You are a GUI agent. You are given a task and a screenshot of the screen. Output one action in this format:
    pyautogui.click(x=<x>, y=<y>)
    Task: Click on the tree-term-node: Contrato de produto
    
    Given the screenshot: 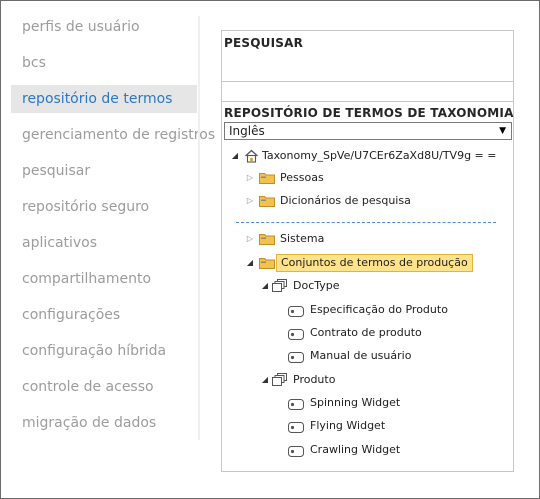 What is the action you would take?
    pyautogui.click(x=393, y=333)
    